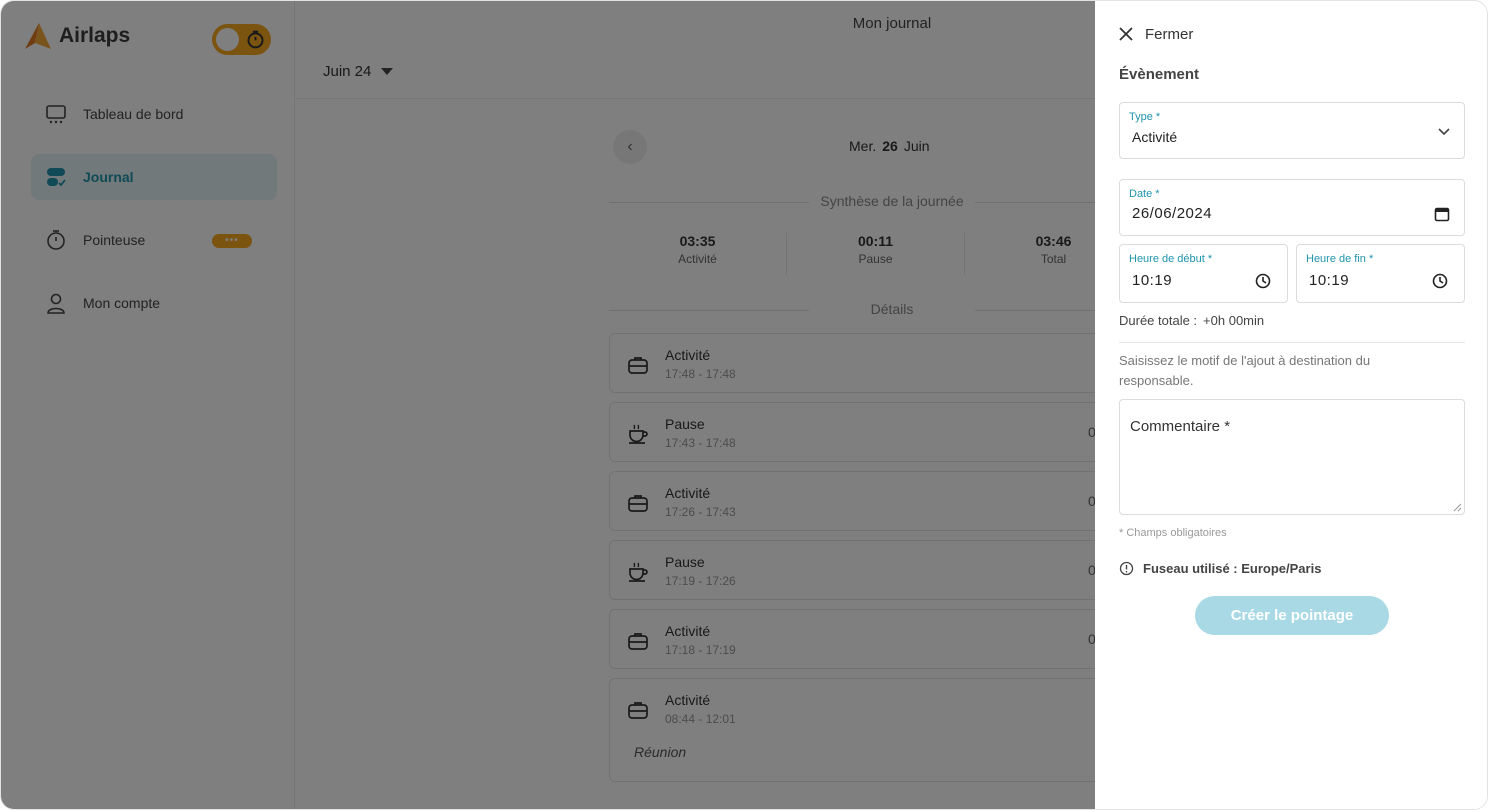 This screenshot has height=810, width=1488. What do you see at coordinates (1145, 117) in the screenshot?
I see `type-label: Type *` at bounding box center [1145, 117].